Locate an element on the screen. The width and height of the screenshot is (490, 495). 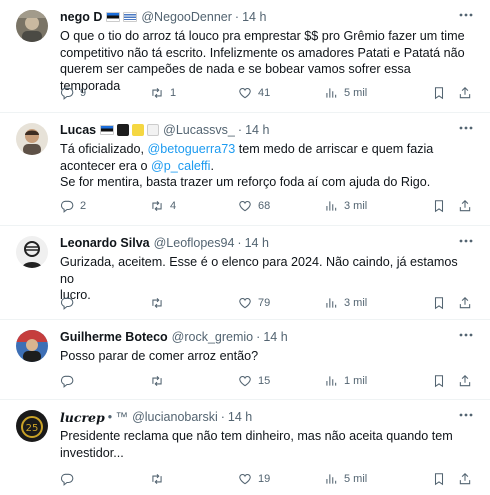
reply-button: 9 is located at coordinates (73, 93).